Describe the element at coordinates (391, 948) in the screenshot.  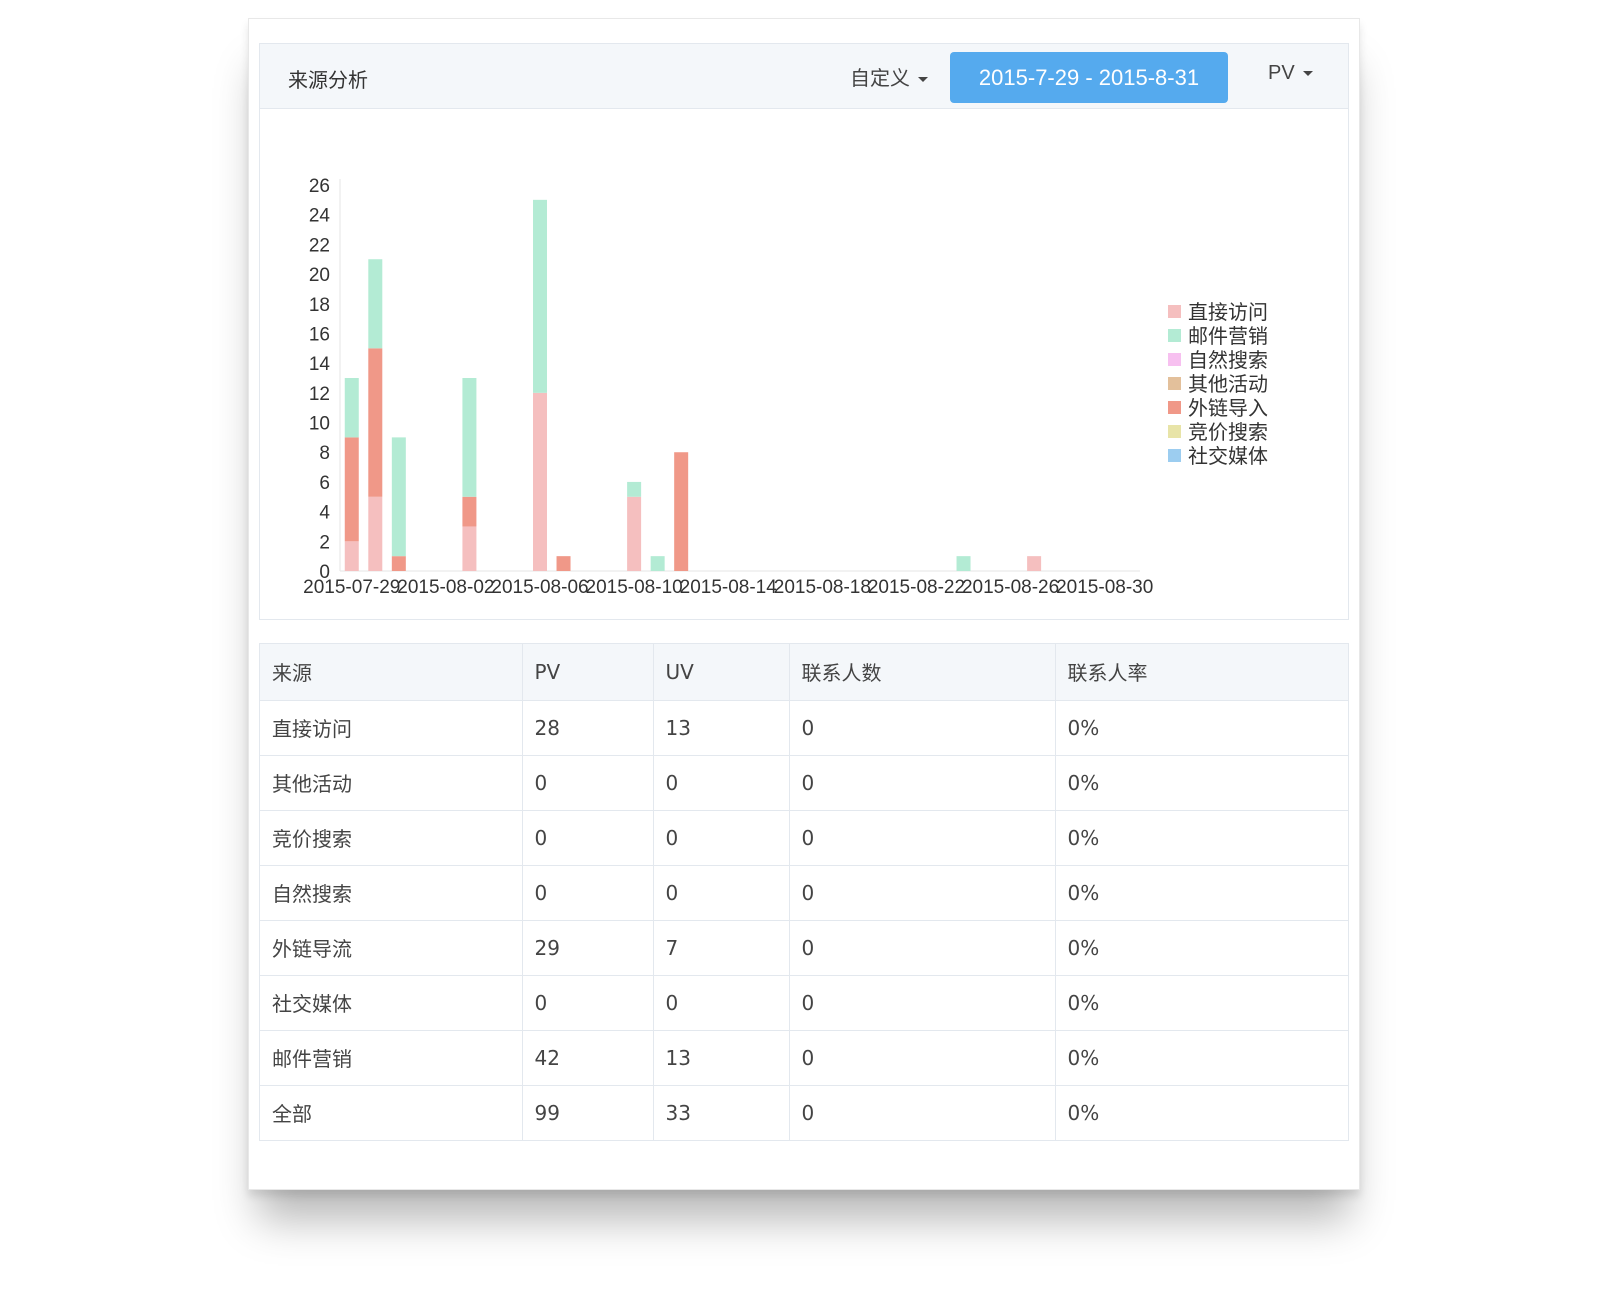
I see `table-cell: 外链导流` at that location.